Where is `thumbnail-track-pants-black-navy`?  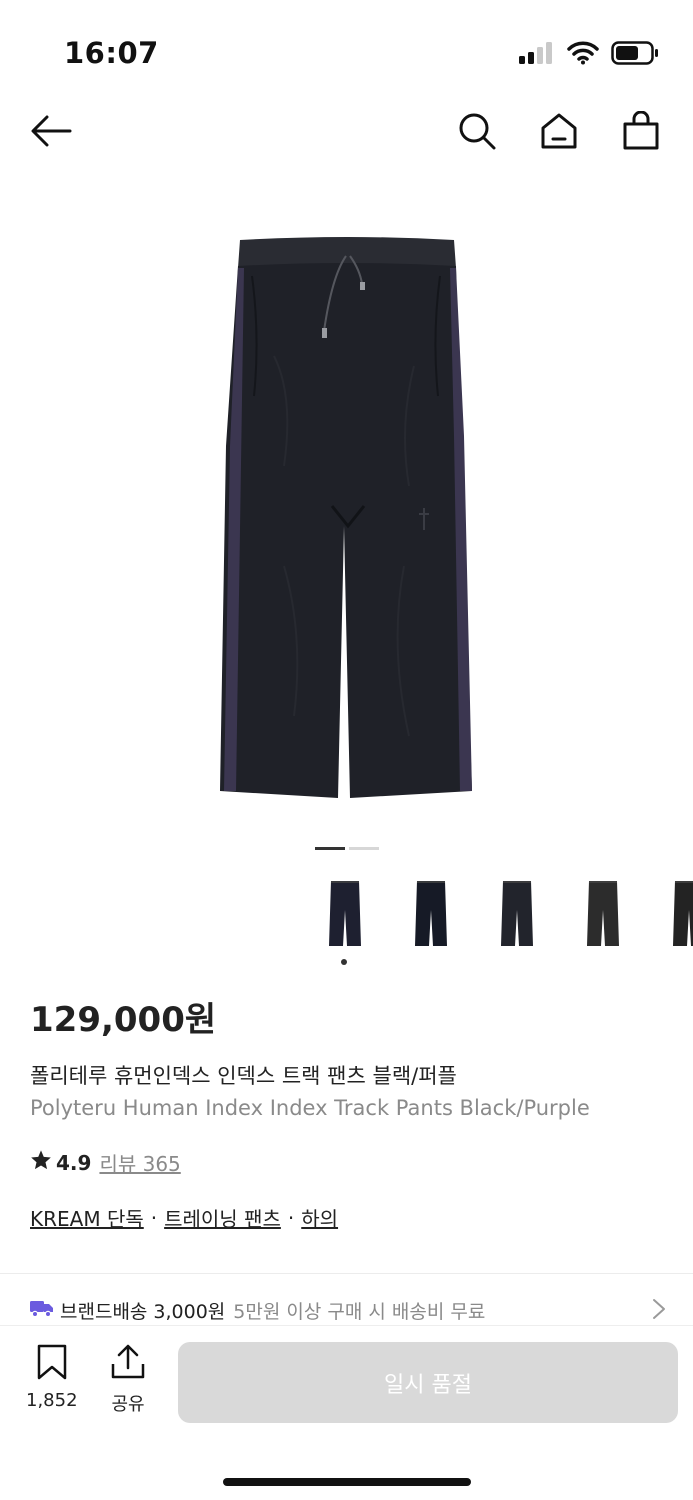 thumbnail-track-pants-black-navy is located at coordinates (431, 914).